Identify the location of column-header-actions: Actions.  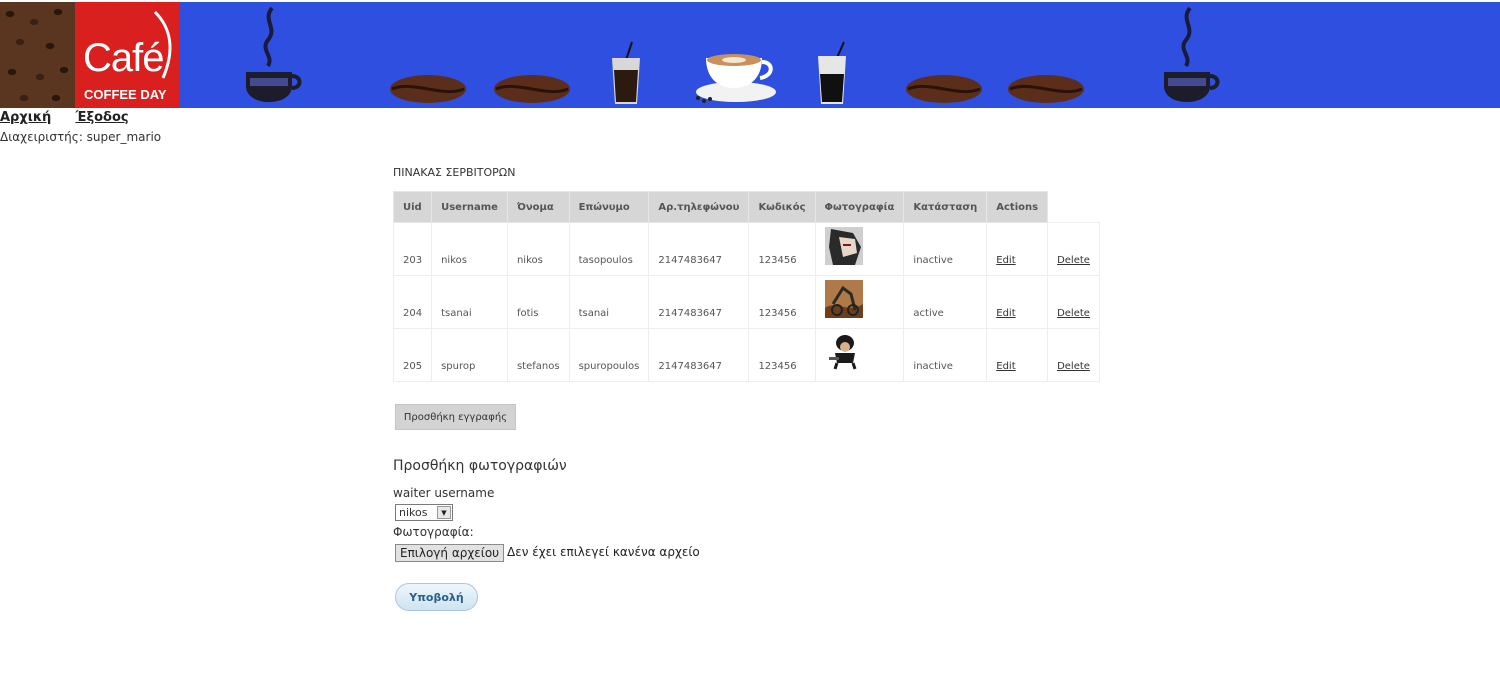
(1017, 207).